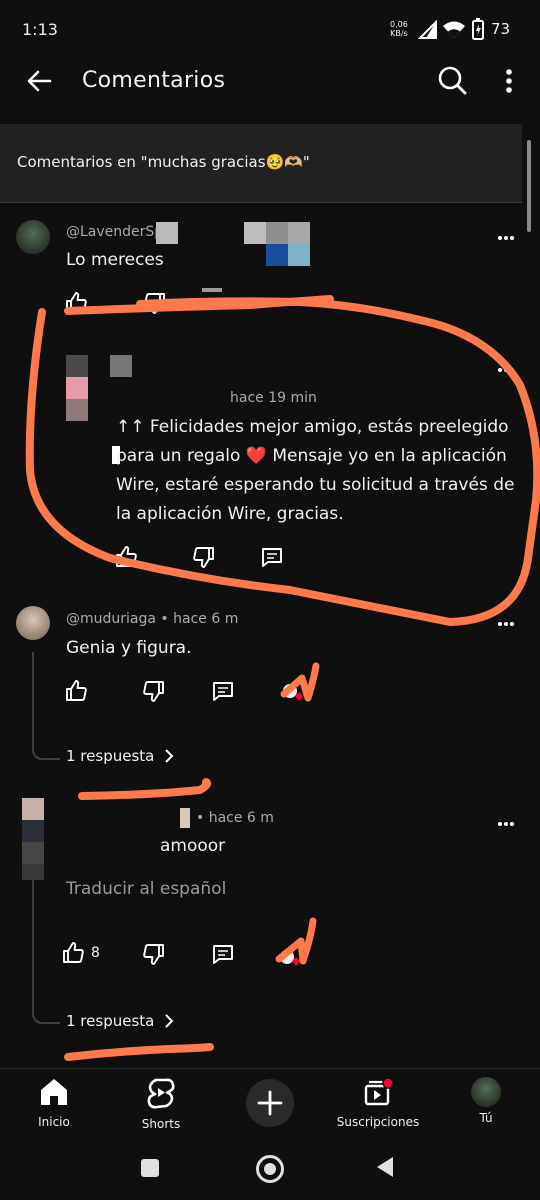 The width and height of the screenshot is (540, 1200). Describe the element at coordinates (529, 186) in the screenshot. I see `scrollbar` at that location.